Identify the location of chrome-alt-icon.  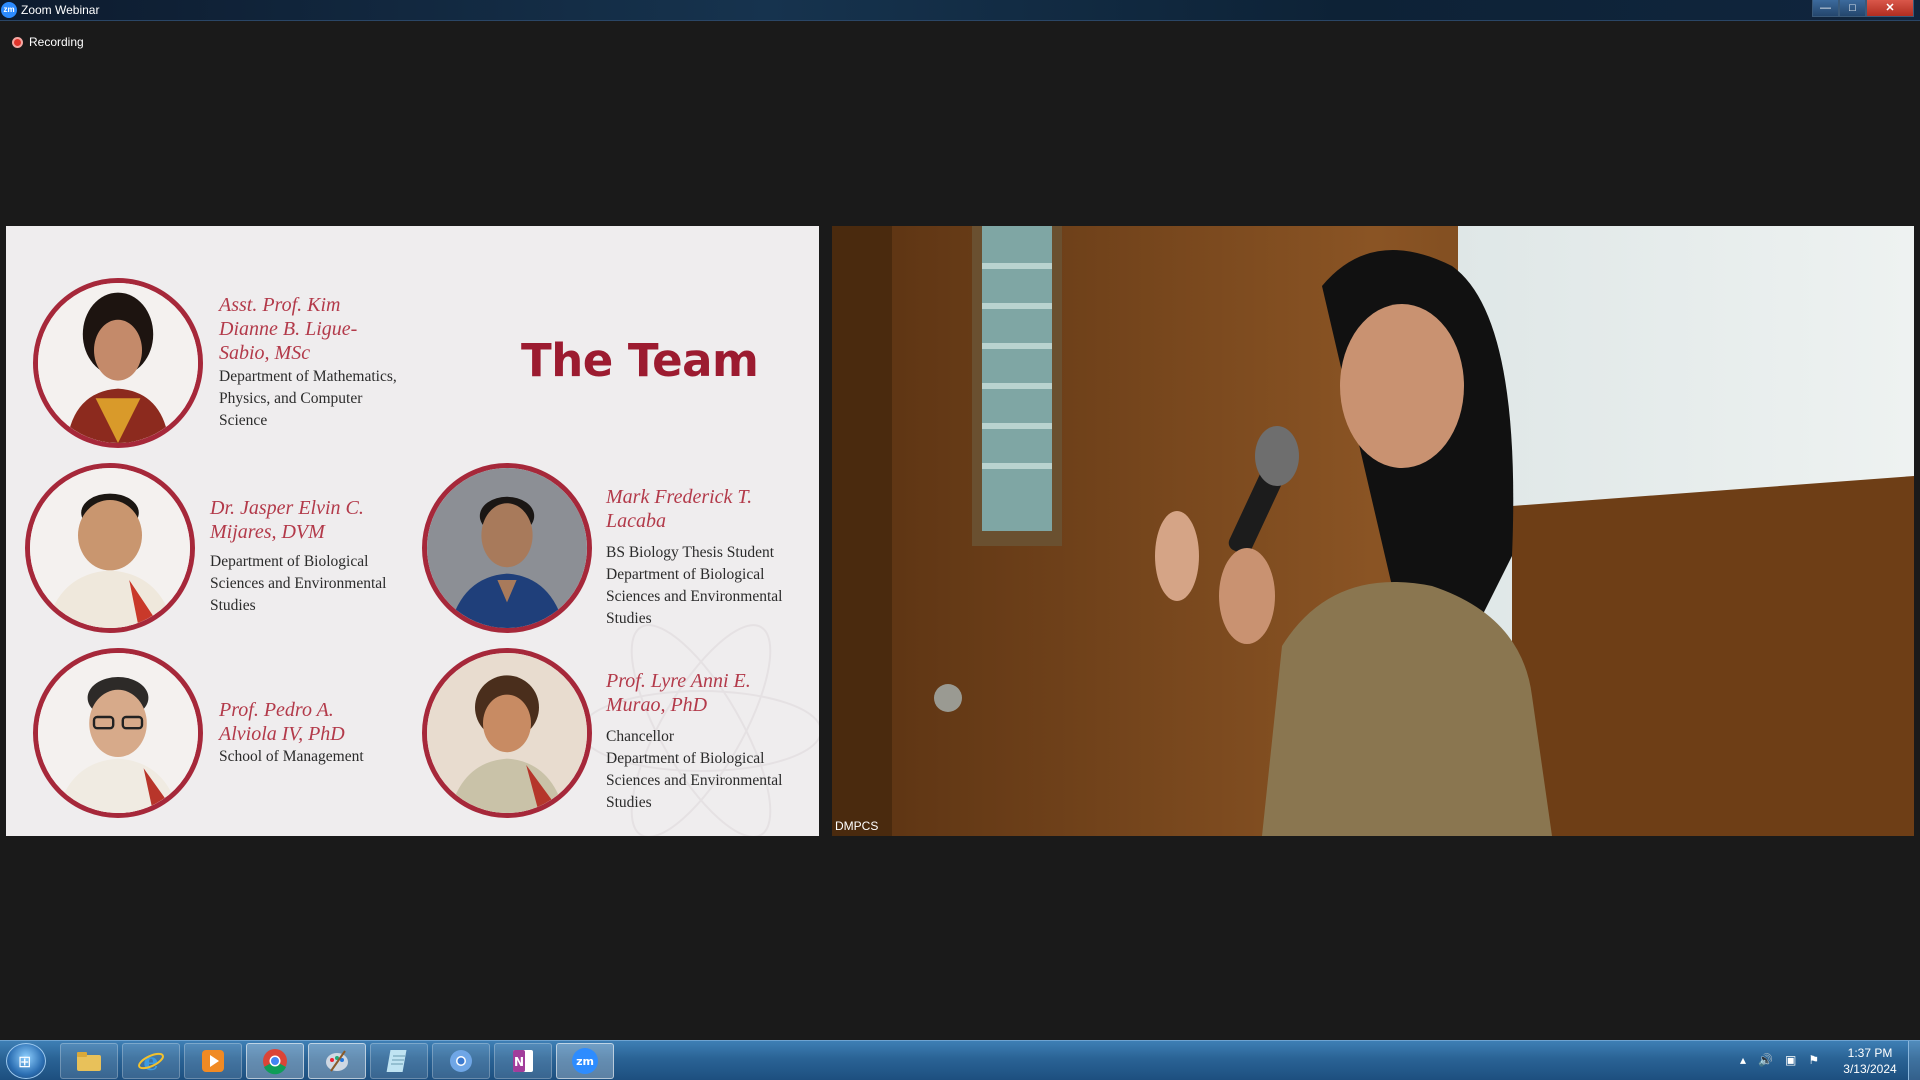
(461, 1061).